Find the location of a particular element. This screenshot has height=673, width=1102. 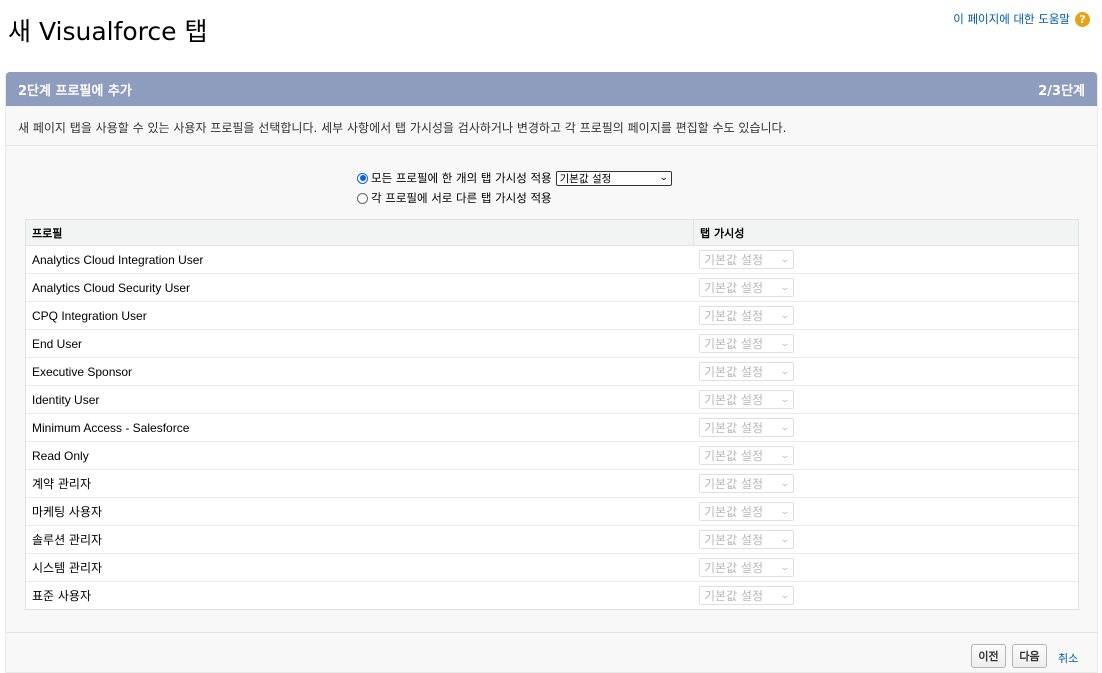

cancel-link: 취소 is located at coordinates (1068, 658).